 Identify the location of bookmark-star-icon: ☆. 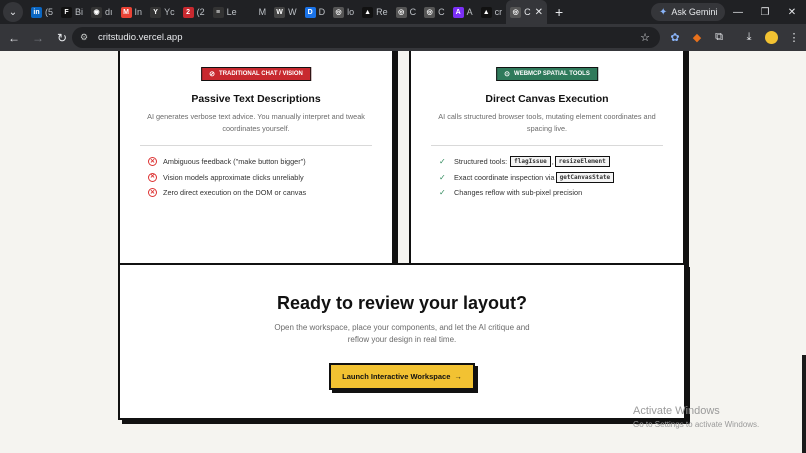
(645, 37).